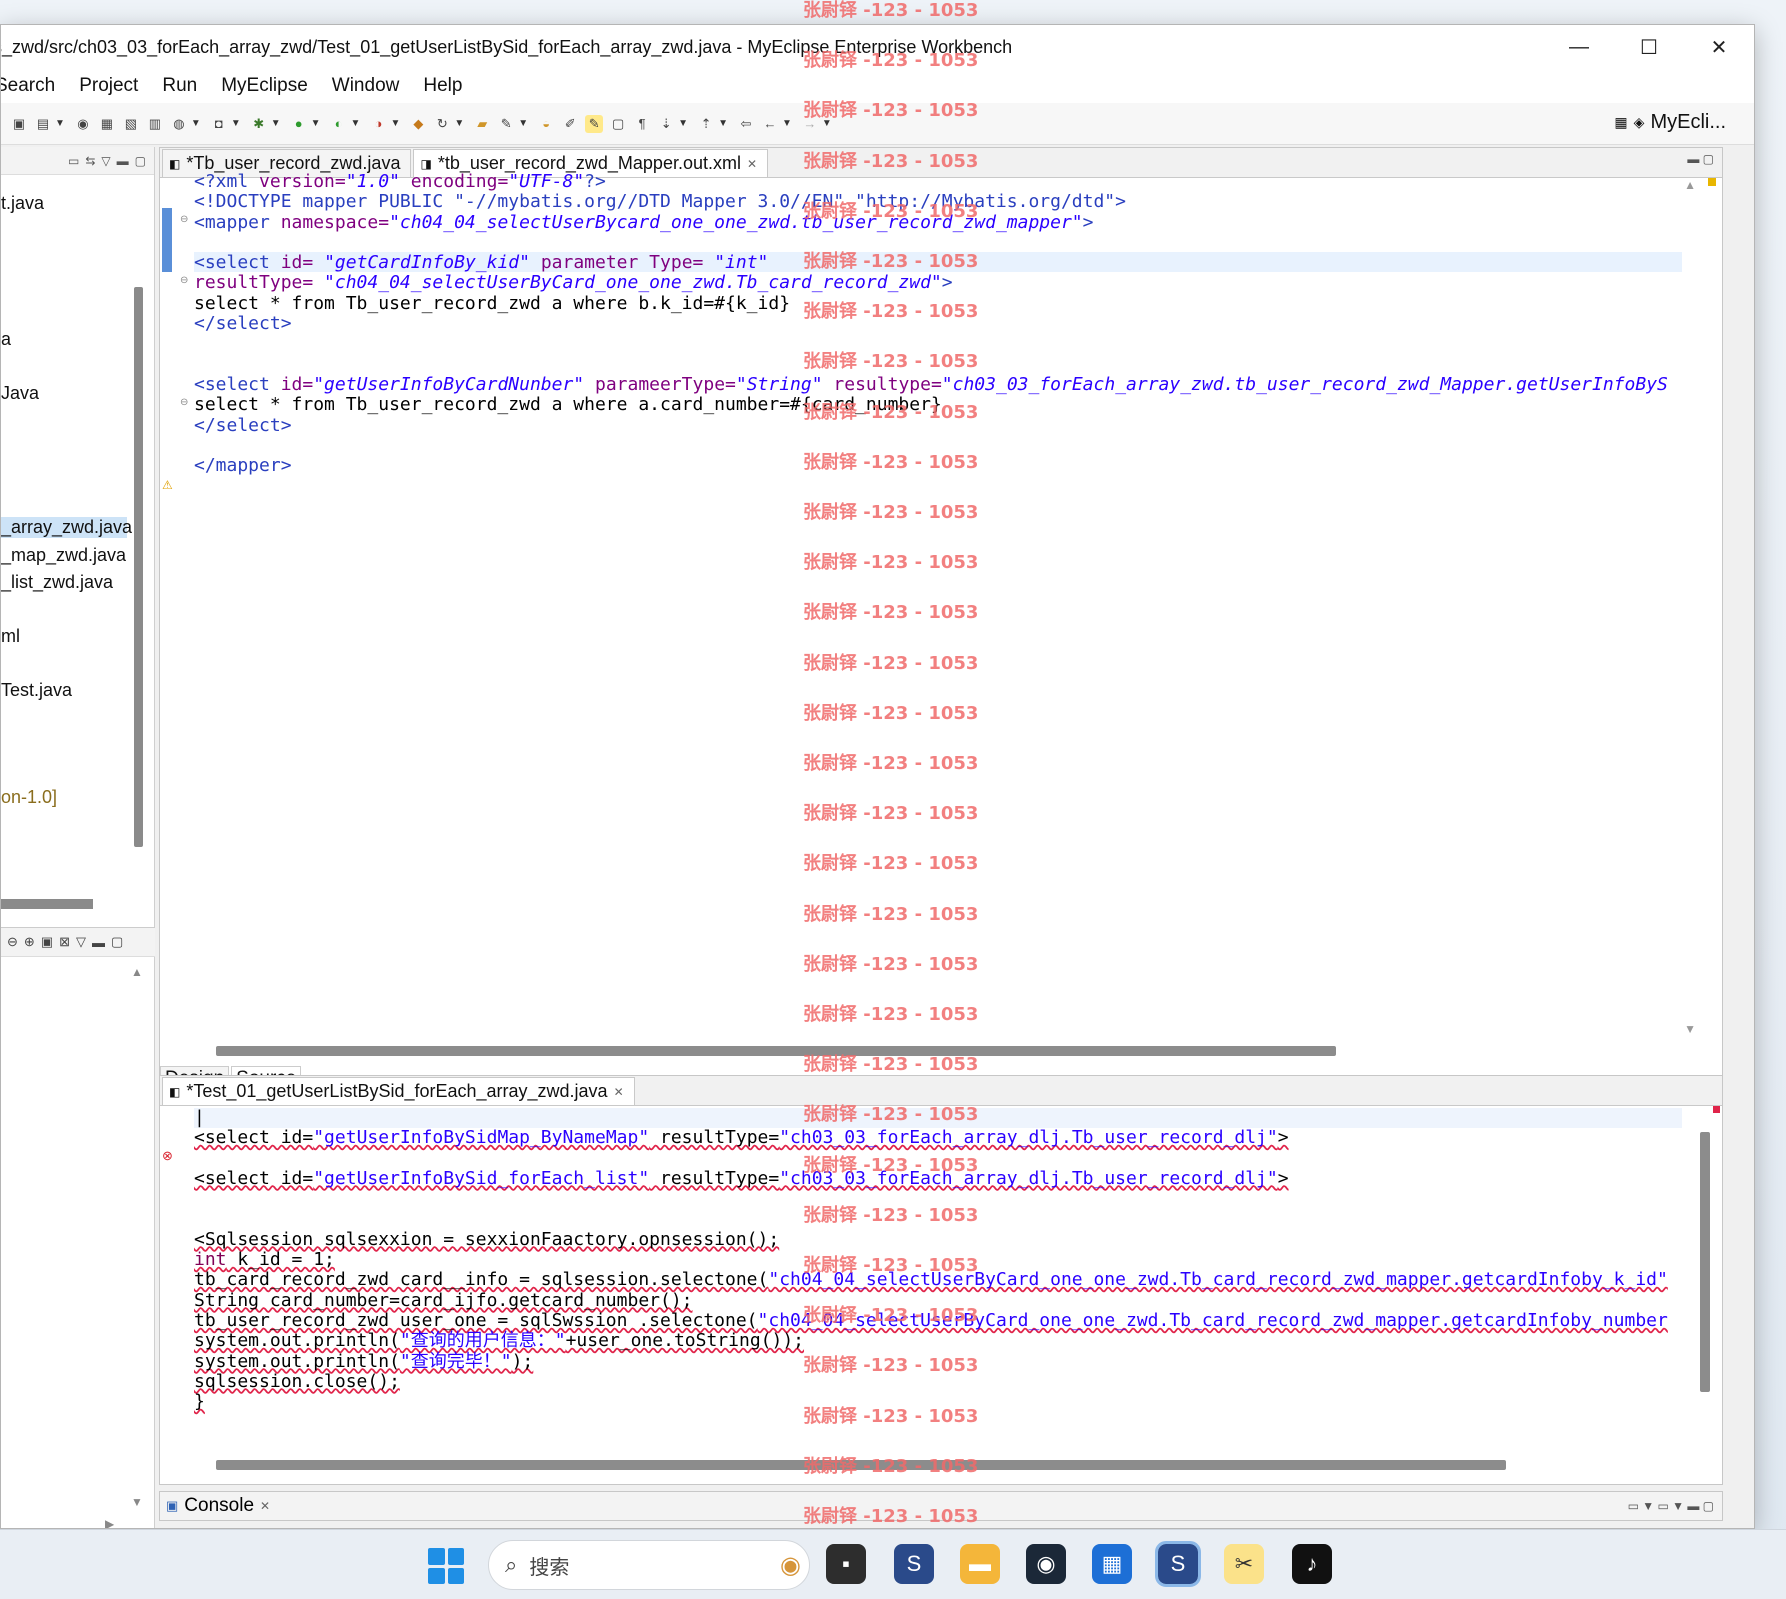 This screenshot has width=1786, height=1599. What do you see at coordinates (90, 161) in the screenshot?
I see `link-editor-icon: ⇆` at bounding box center [90, 161].